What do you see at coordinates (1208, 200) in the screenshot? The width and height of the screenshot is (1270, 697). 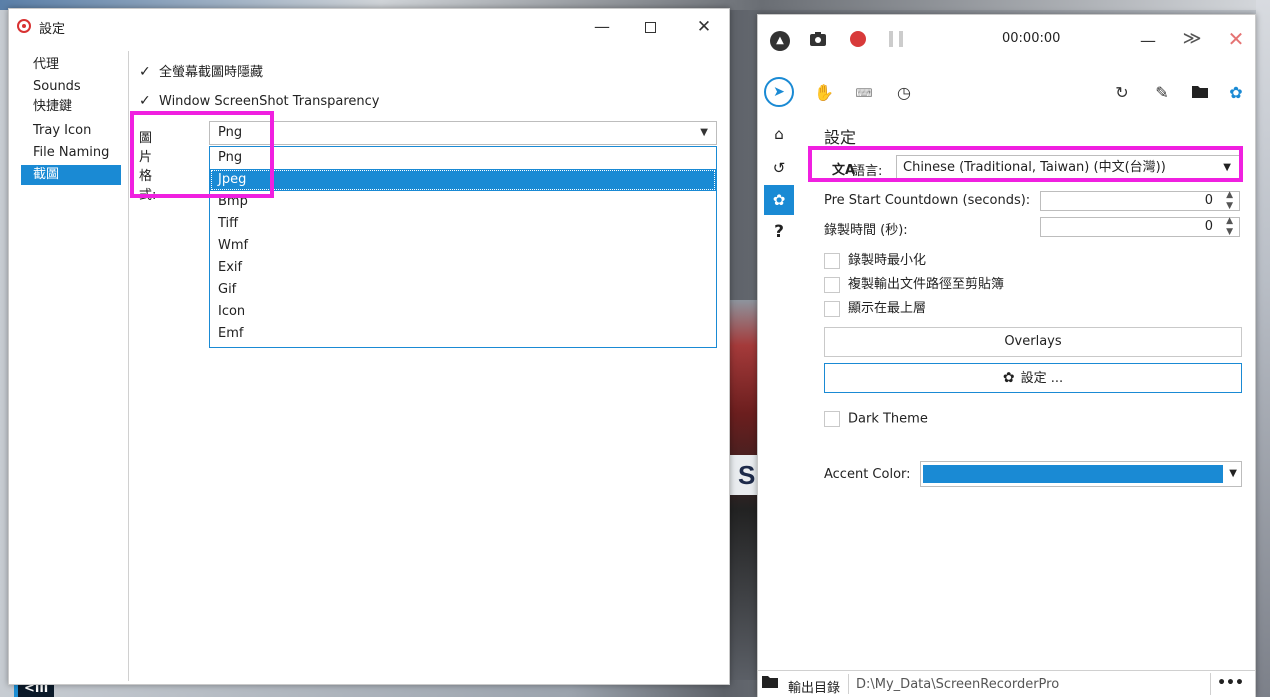 I see `pre-start-countdown-value: 0` at bounding box center [1208, 200].